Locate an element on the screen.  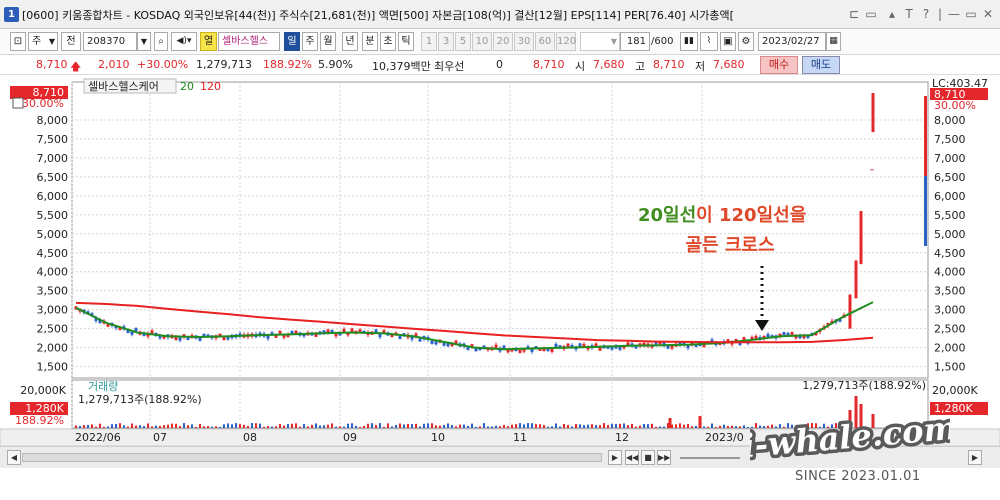
y-tick-label-left: 7,500 is located at coordinates (53, 139).